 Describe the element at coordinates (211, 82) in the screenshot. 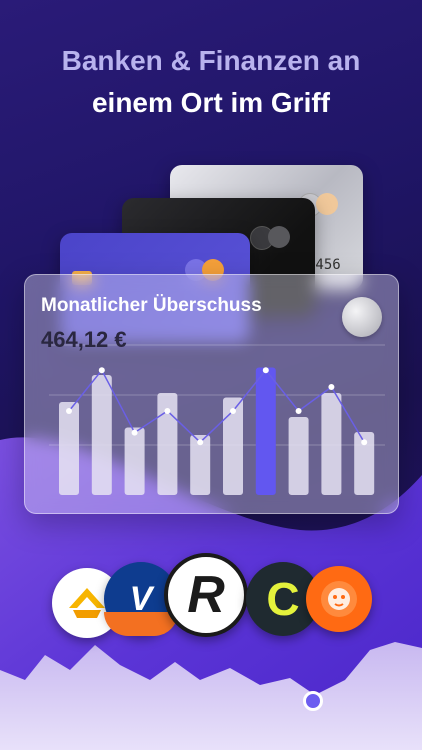

I see `headline: Banken & Finanzen an einem Ort im Griff` at that location.